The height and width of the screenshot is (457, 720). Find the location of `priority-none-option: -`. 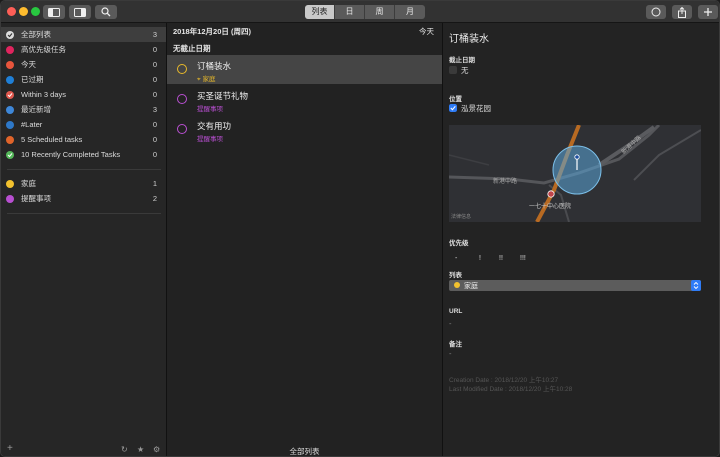

priority-none-option: - is located at coordinates (456, 258).